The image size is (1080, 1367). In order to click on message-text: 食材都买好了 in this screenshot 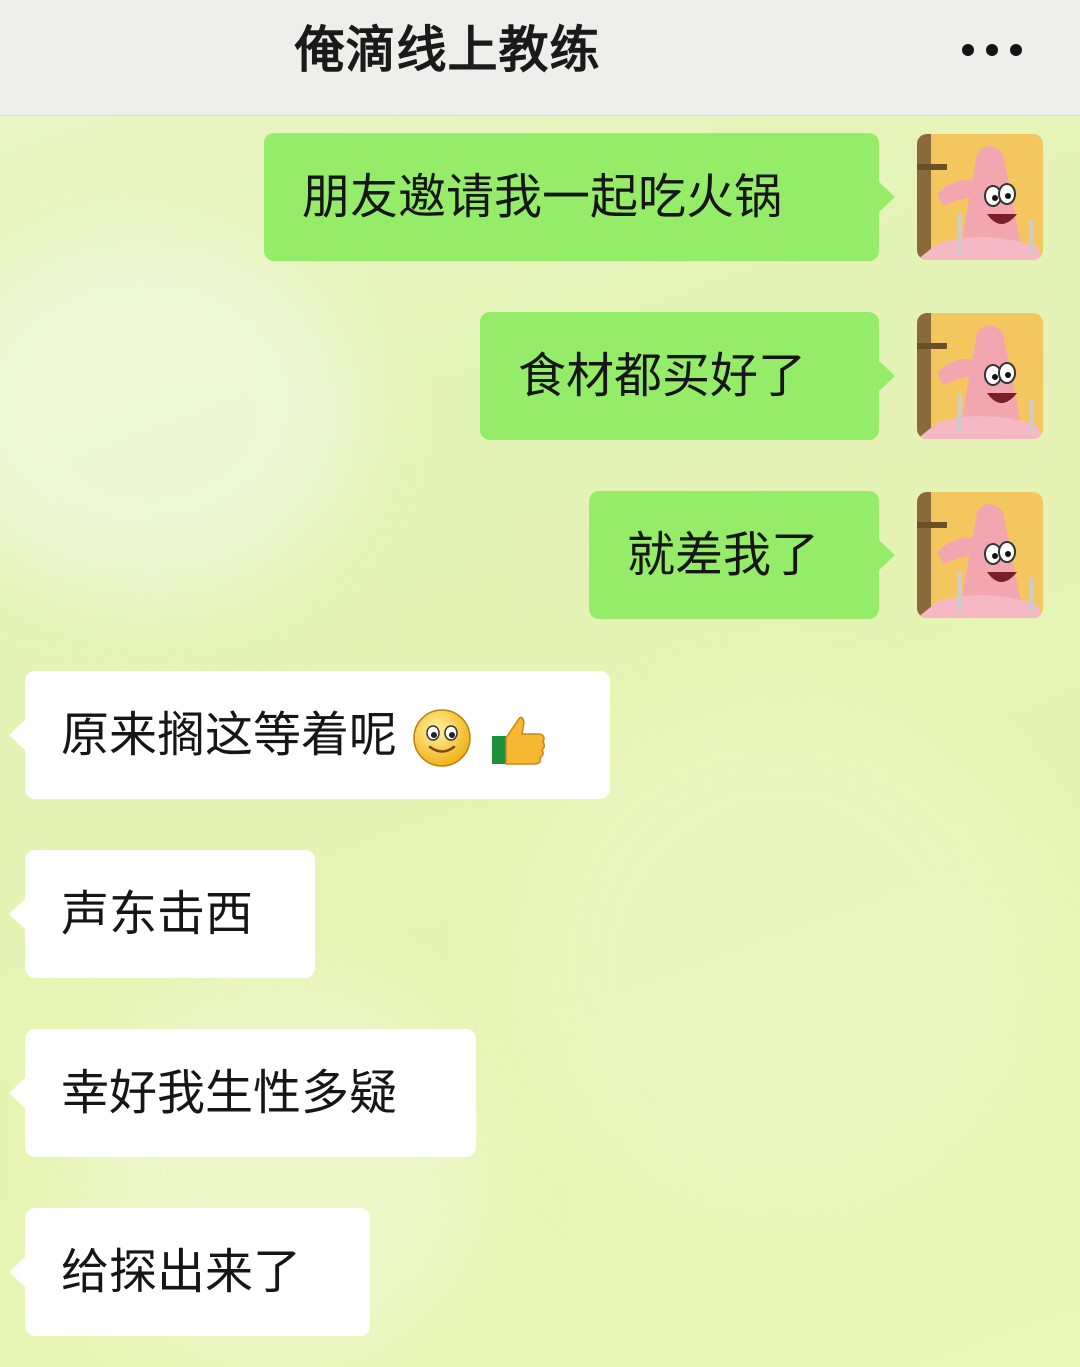, I will do `click(662, 376)`.